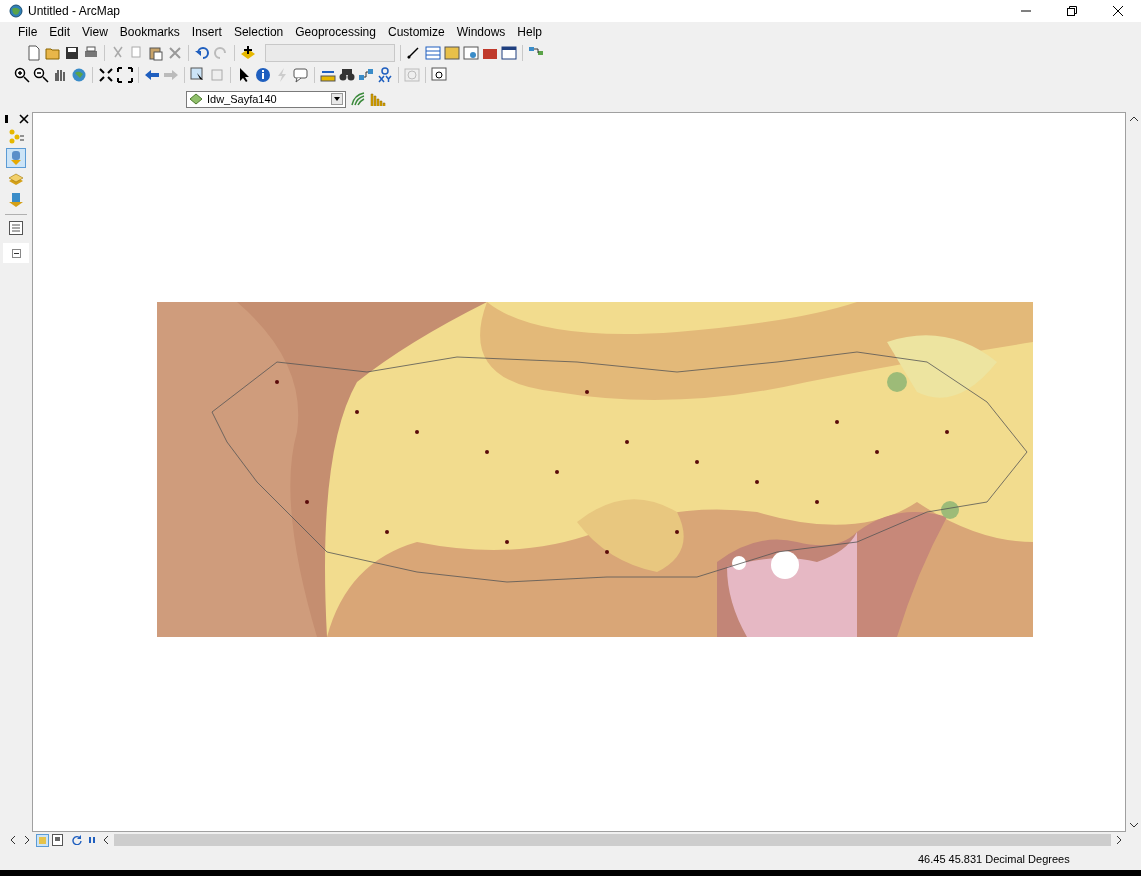 This screenshot has width=1141, height=876. I want to click on go-to-xy-icon, so click(385, 75).